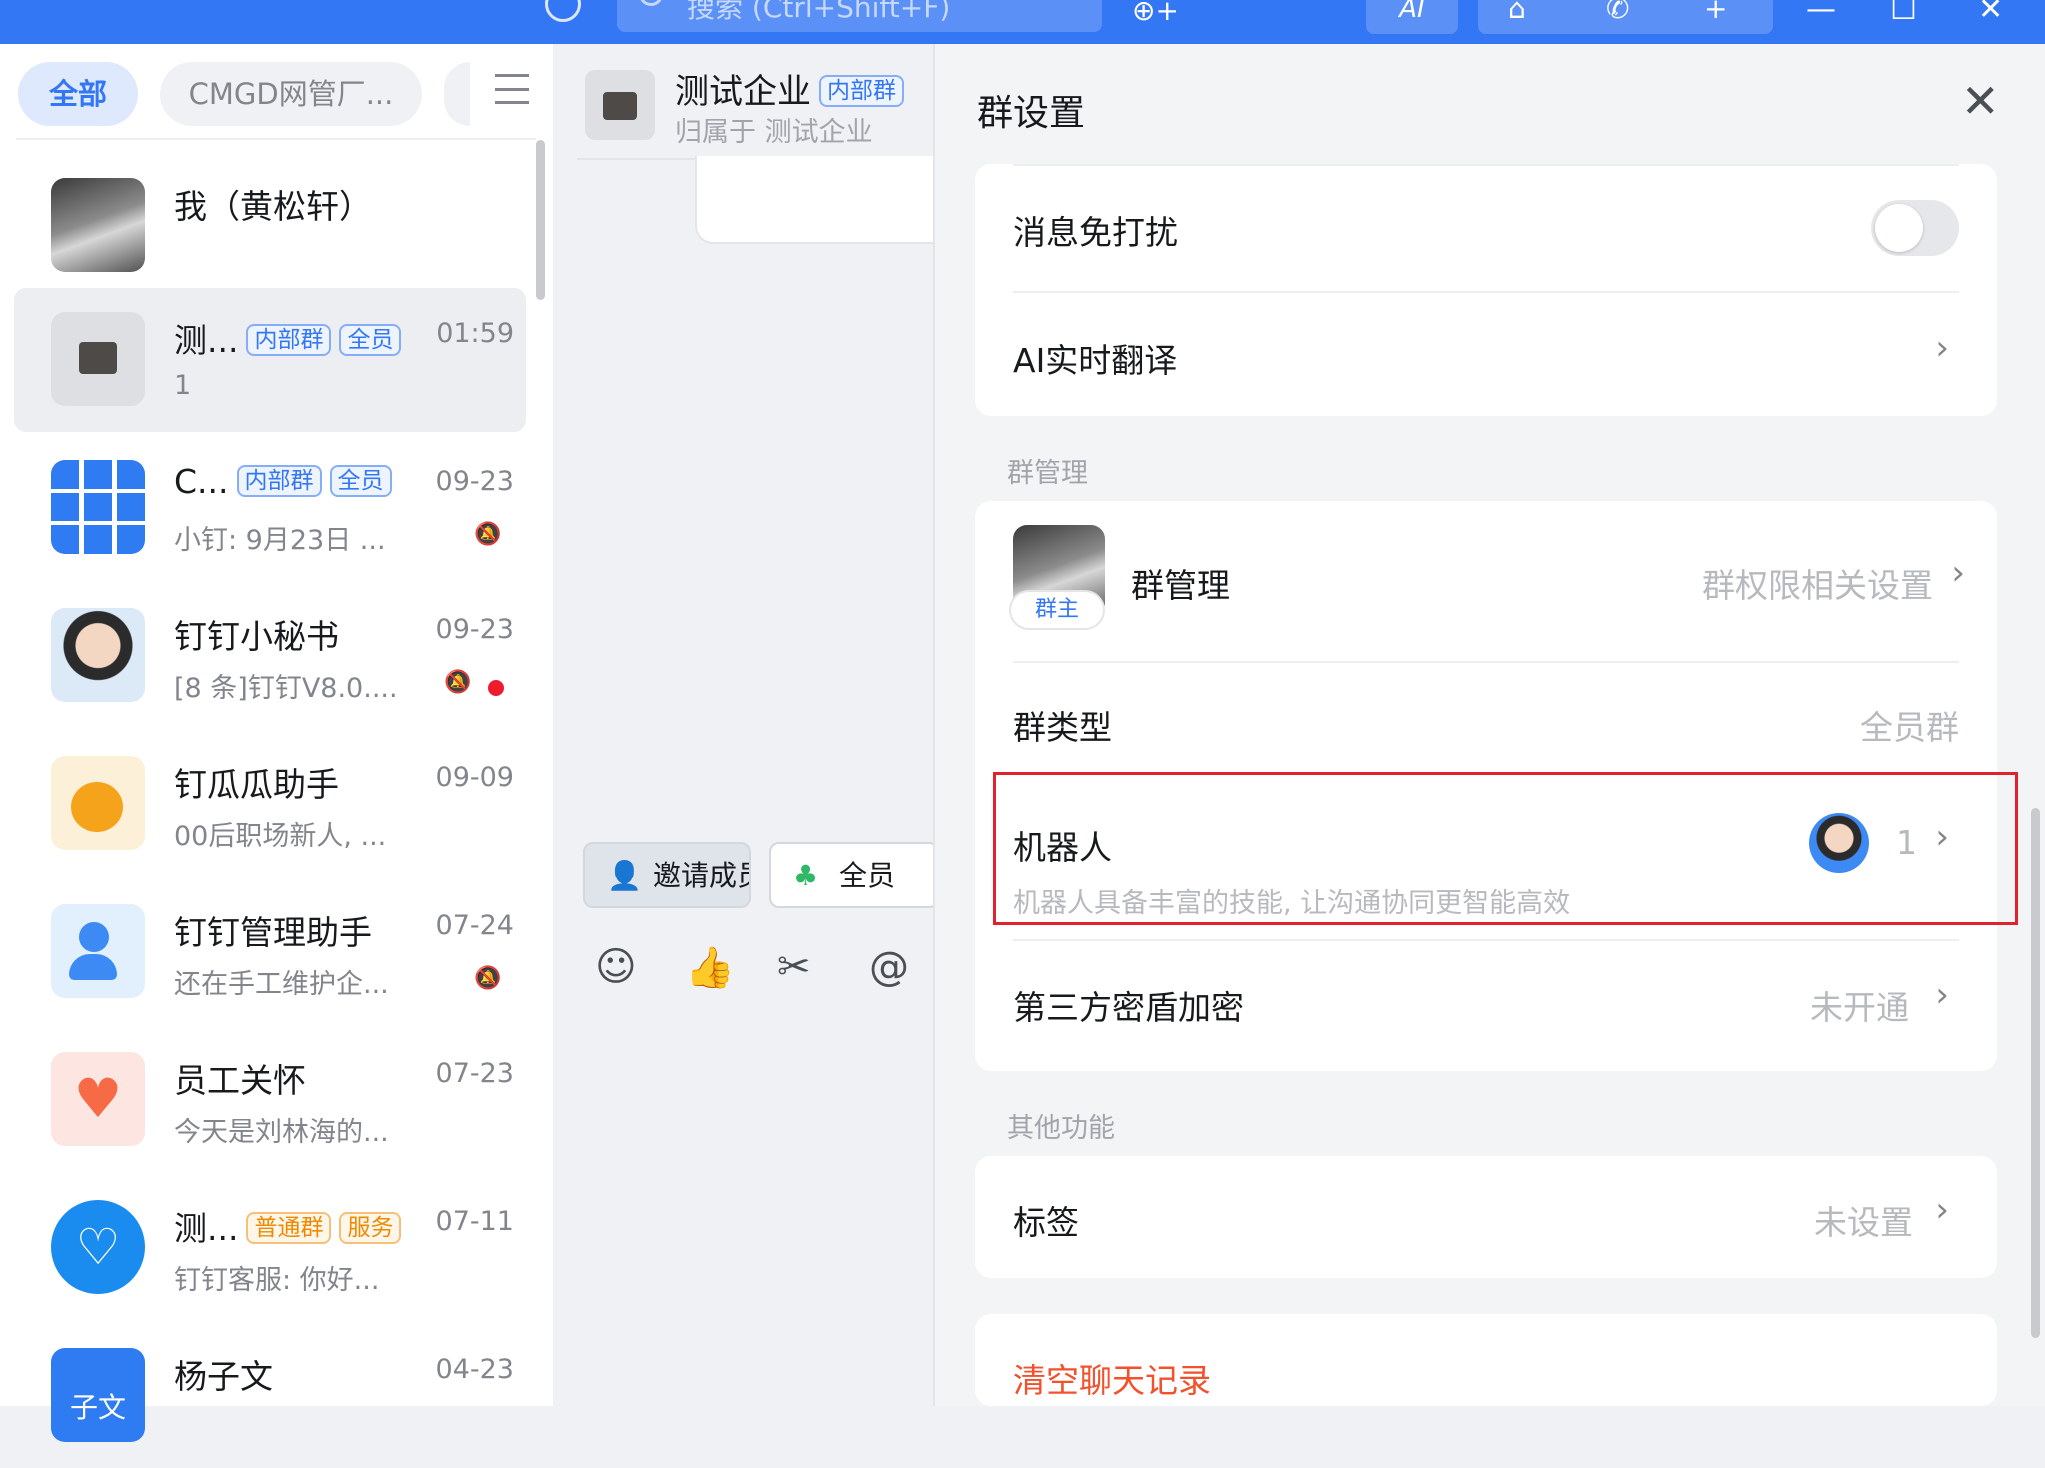  I want to click on conversation-item: C... 内部群 全员 09-23 小钉: 9月23日 ... 🔕, so click(270, 508).